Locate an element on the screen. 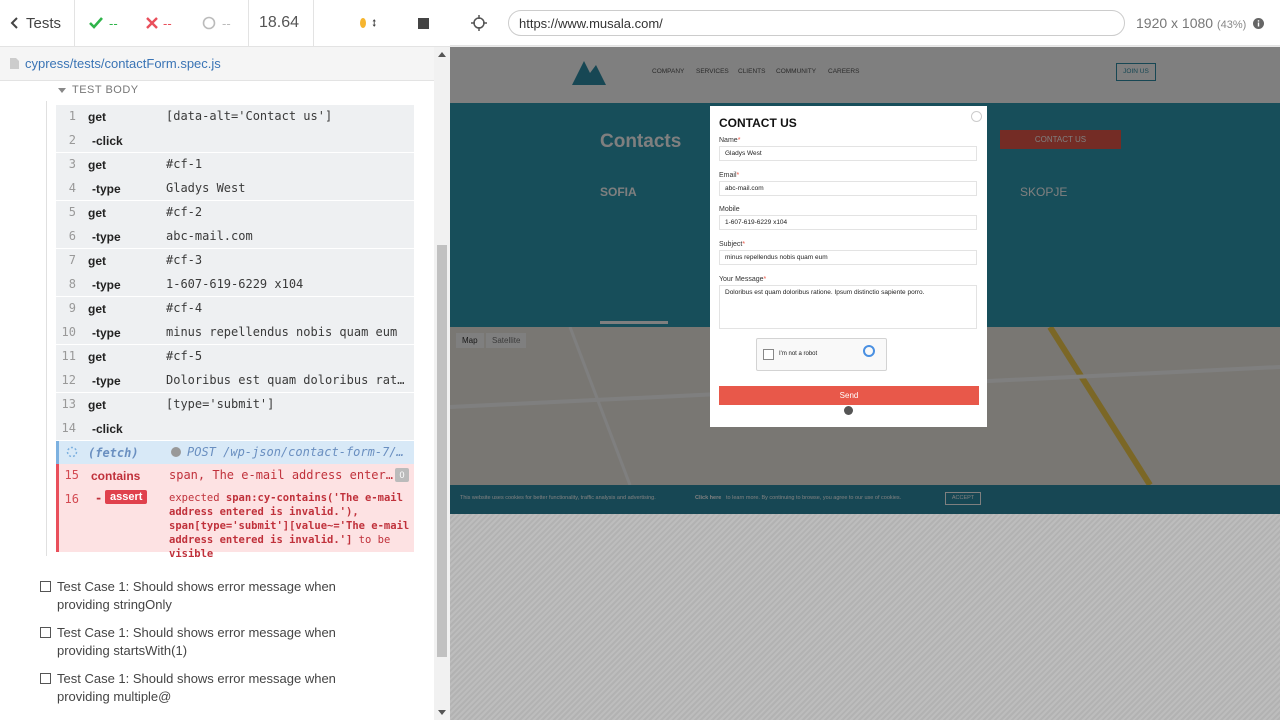 The height and width of the screenshot is (720, 1280). pending-circle-icon is located at coordinates (209, 23).